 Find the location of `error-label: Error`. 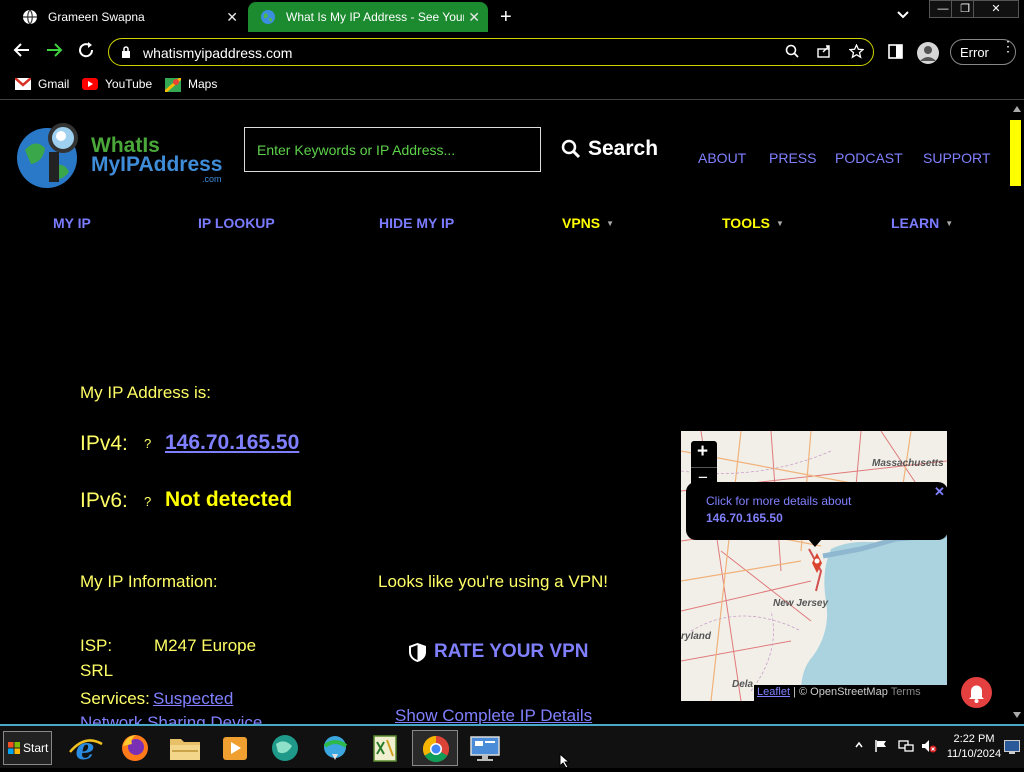

error-label: Error is located at coordinates (974, 52).